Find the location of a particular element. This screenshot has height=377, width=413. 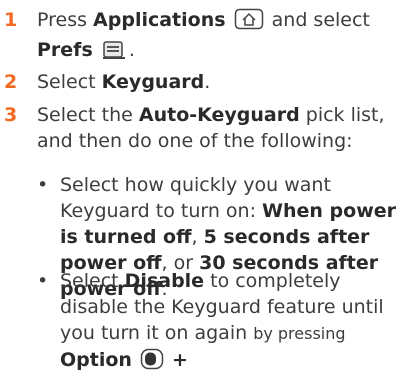

step-text-part: Press is located at coordinates (65, 20).